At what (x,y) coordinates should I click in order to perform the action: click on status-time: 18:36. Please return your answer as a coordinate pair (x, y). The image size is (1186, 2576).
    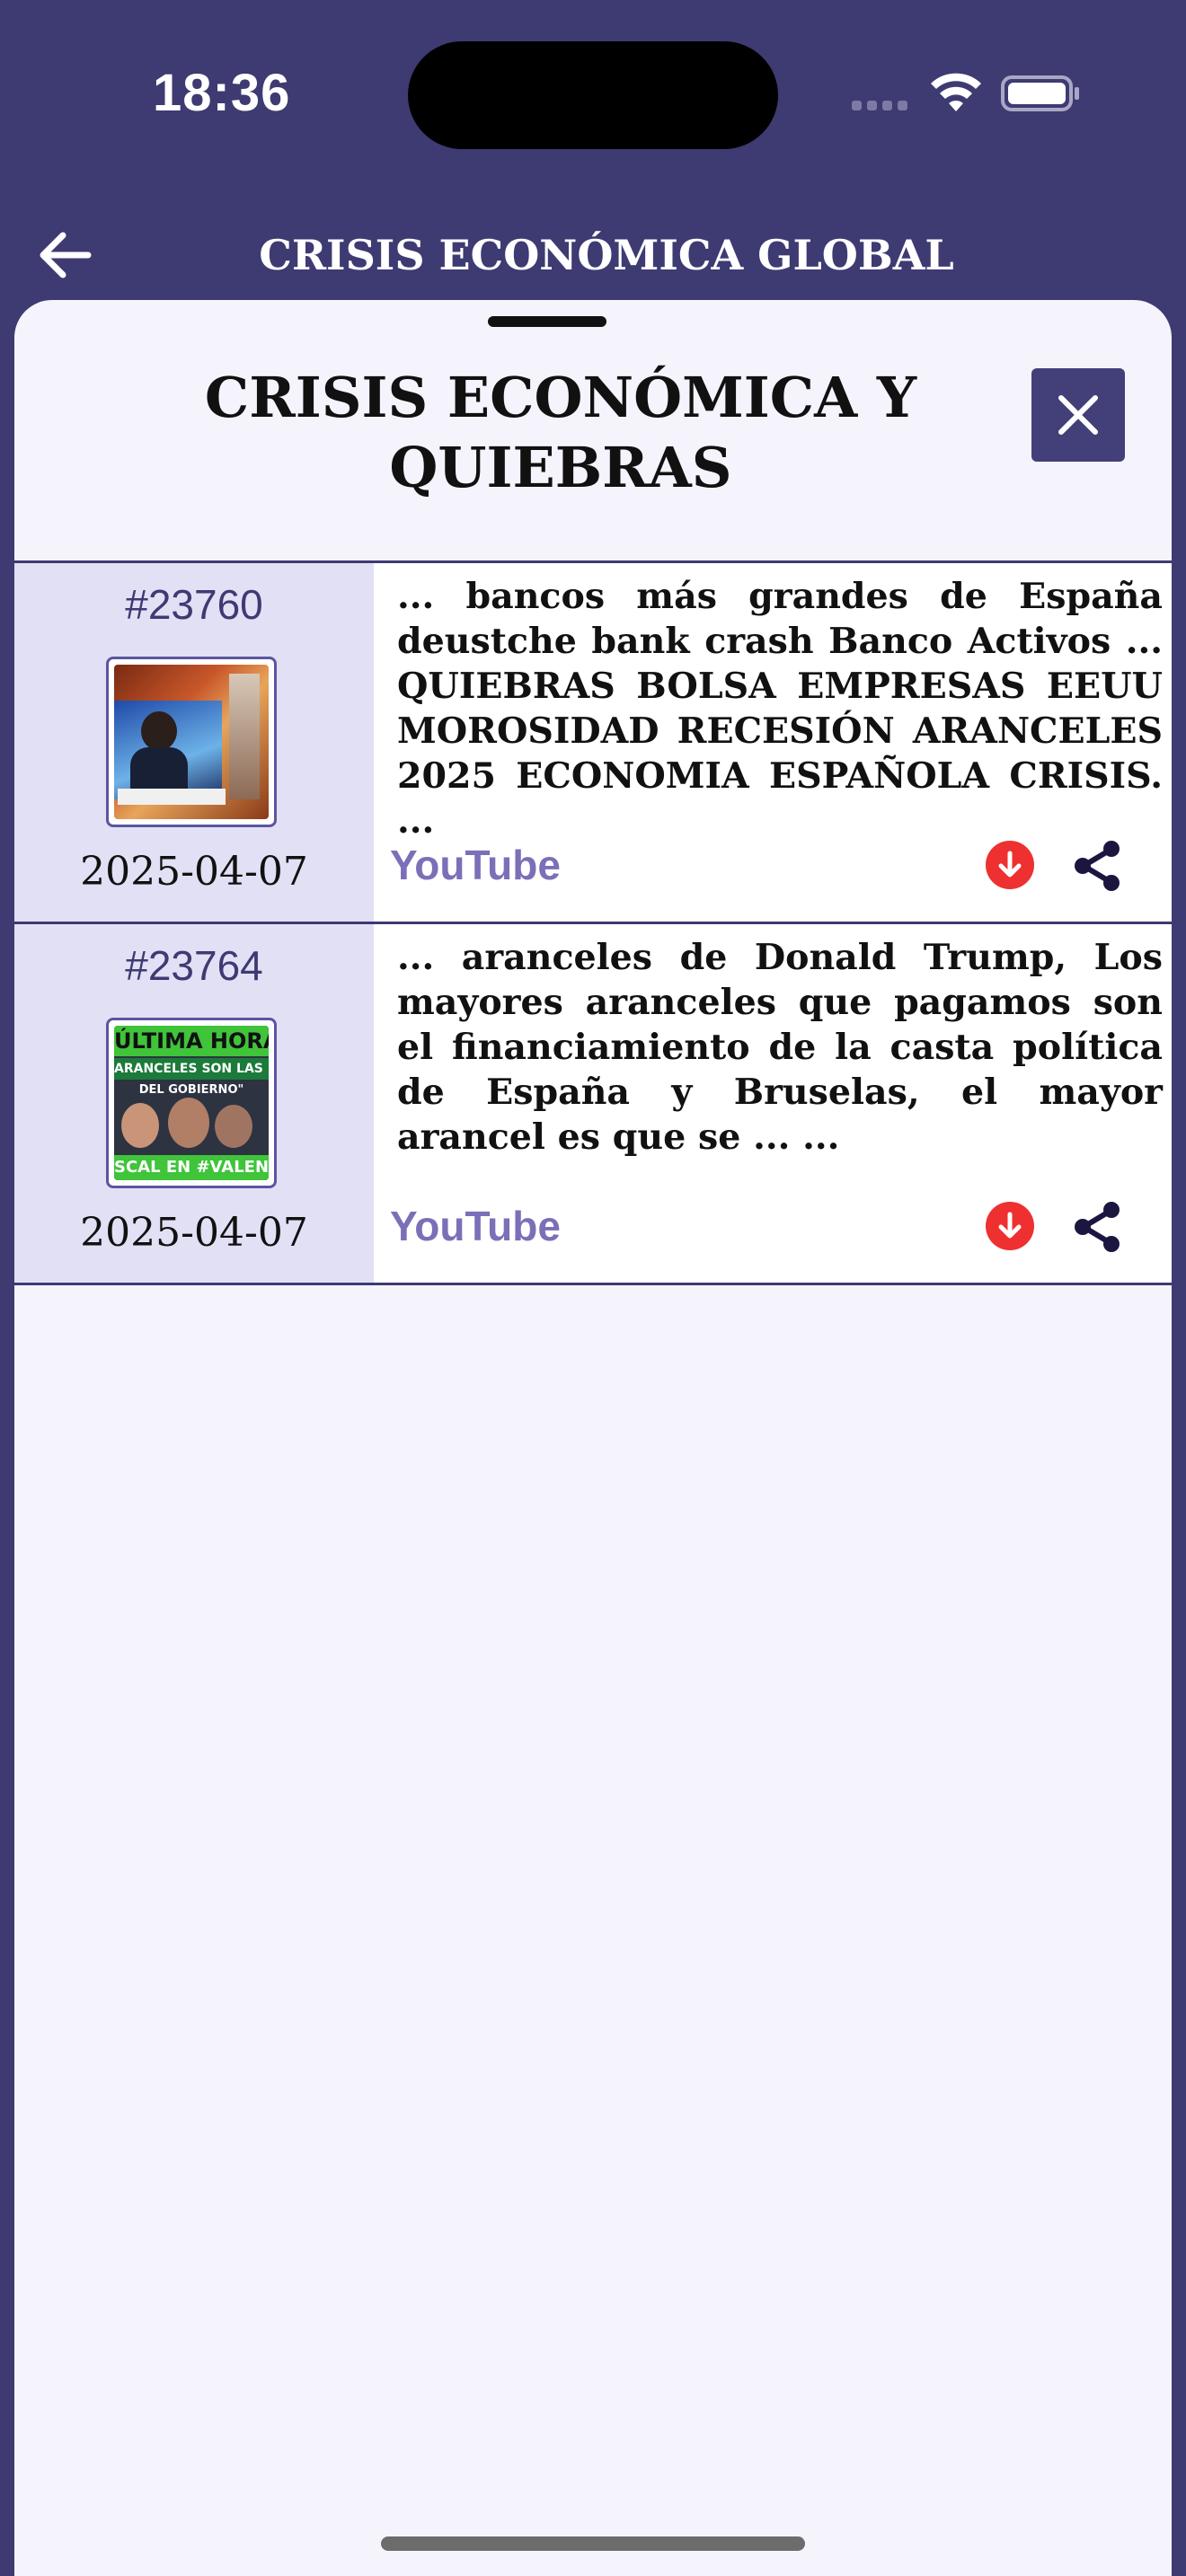
    Looking at the image, I should click on (222, 93).